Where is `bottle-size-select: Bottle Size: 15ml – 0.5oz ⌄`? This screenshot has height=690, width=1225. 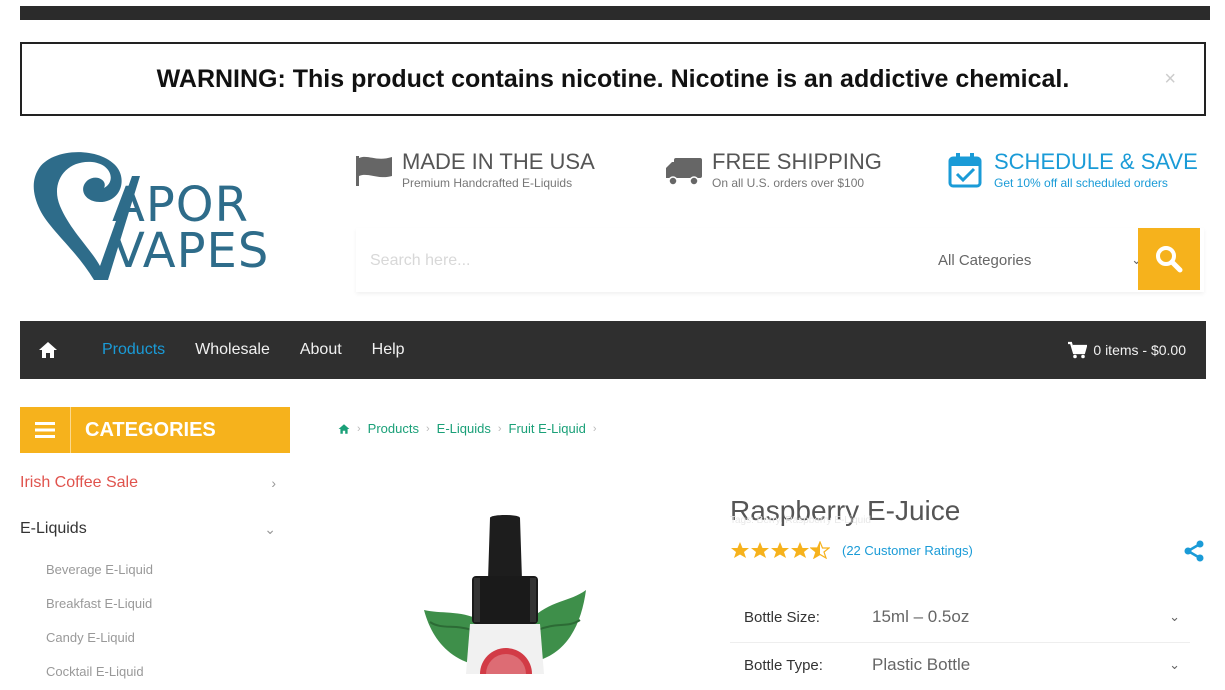
bottle-size-select: Bottle Size: 15ml – 0.5oz ⌄ is located at coordinates (960, 617).